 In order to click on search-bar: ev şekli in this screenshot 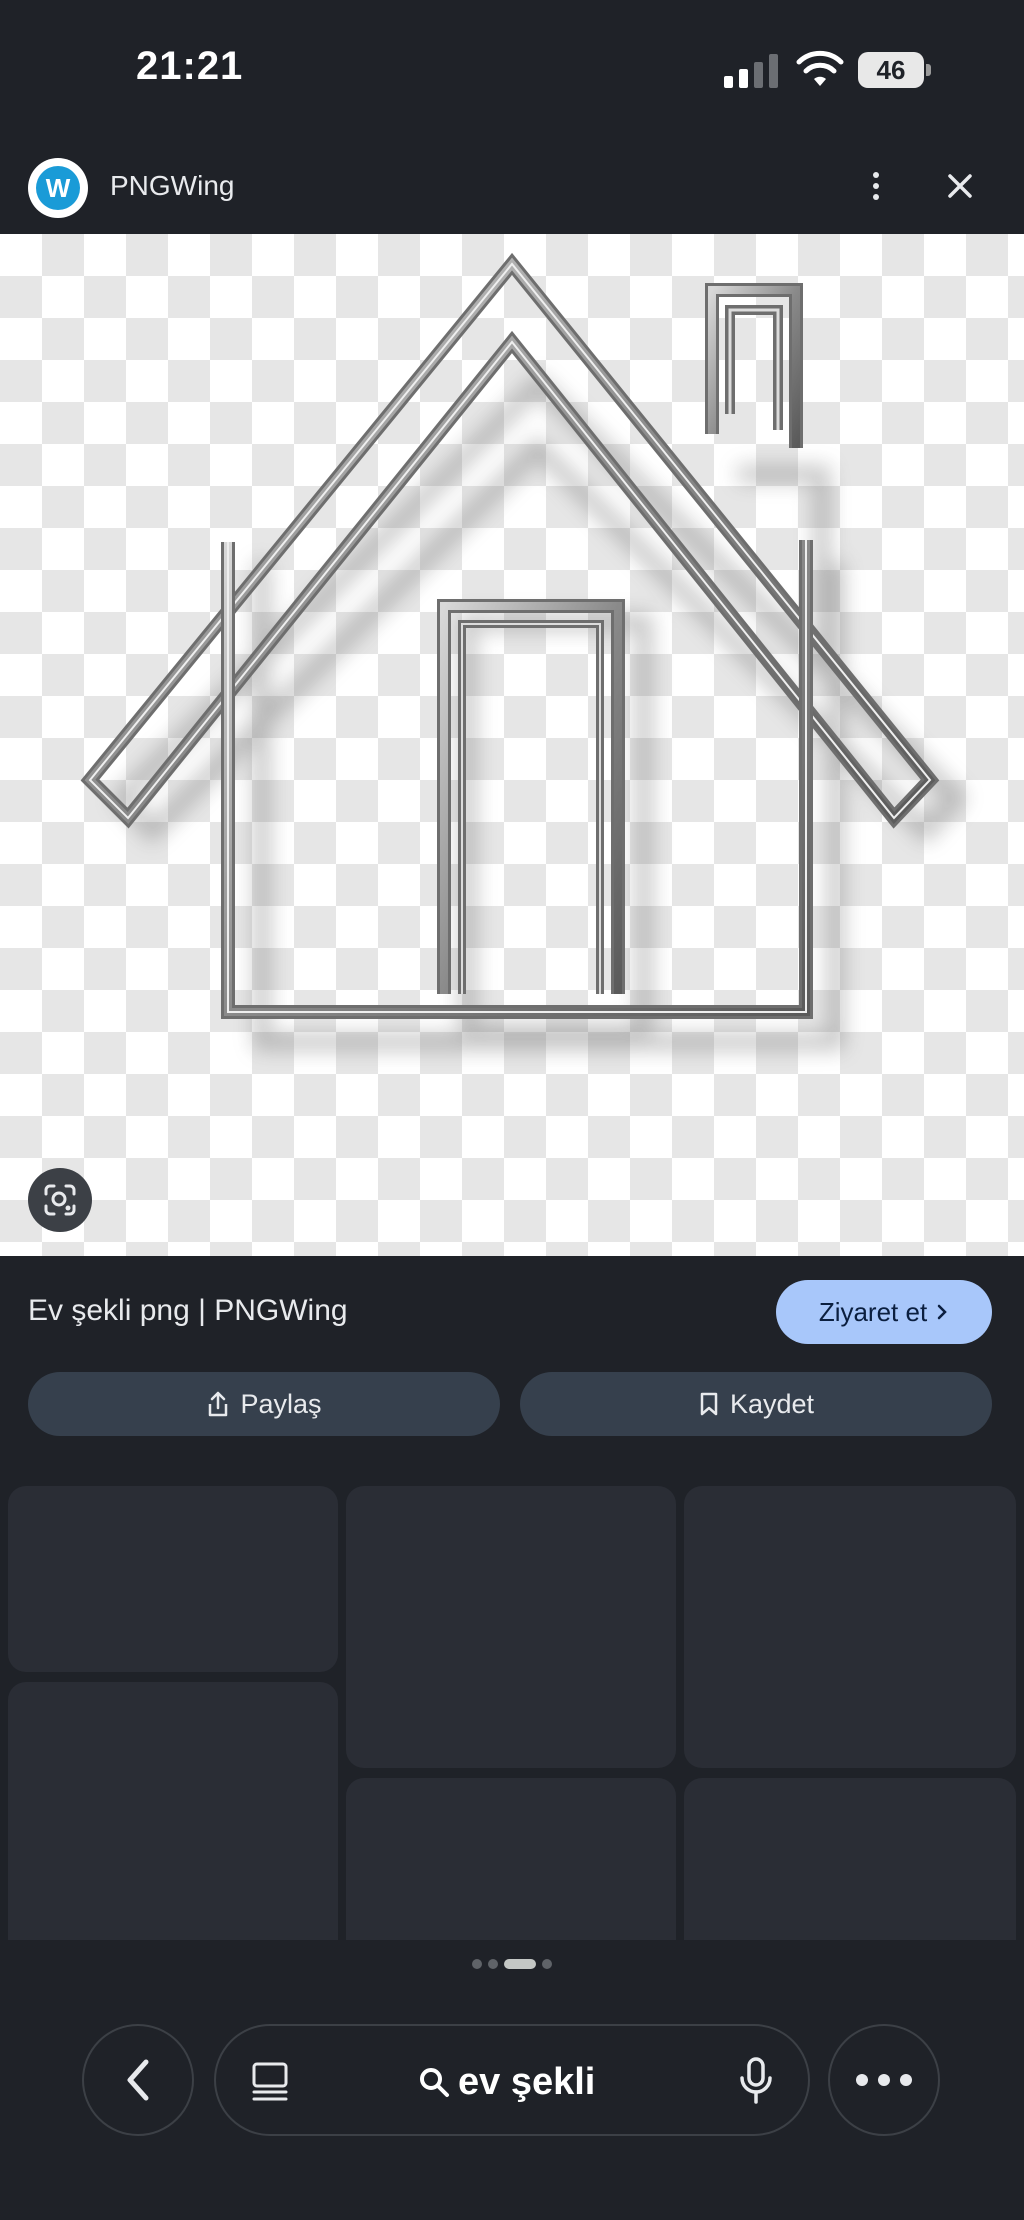, I will do `click(512, 2080)`.